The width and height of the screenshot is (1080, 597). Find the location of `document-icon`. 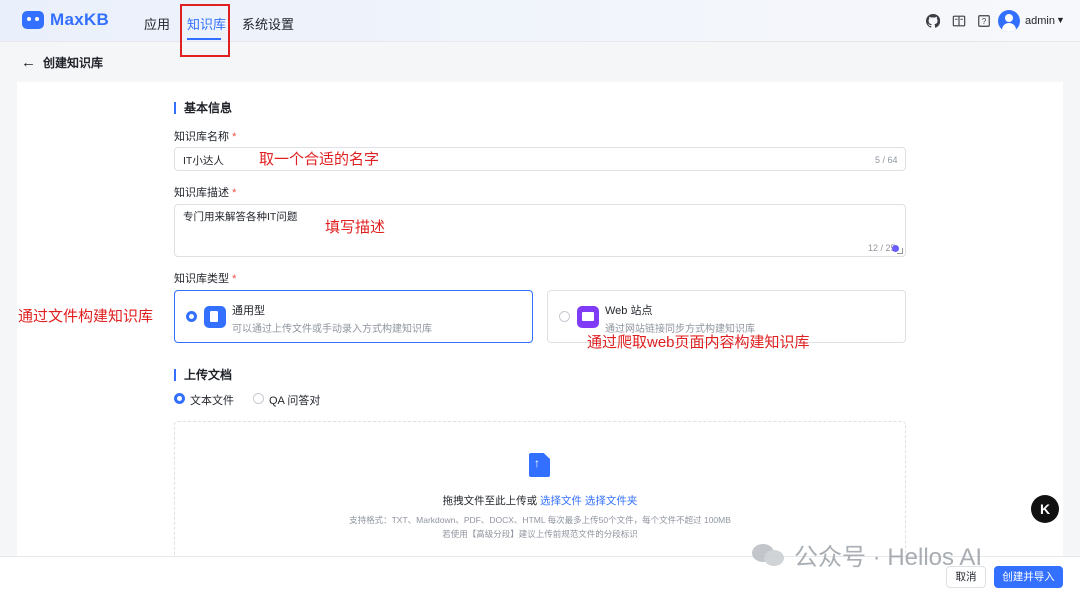

document-icon is located at coordinates (215, 317).